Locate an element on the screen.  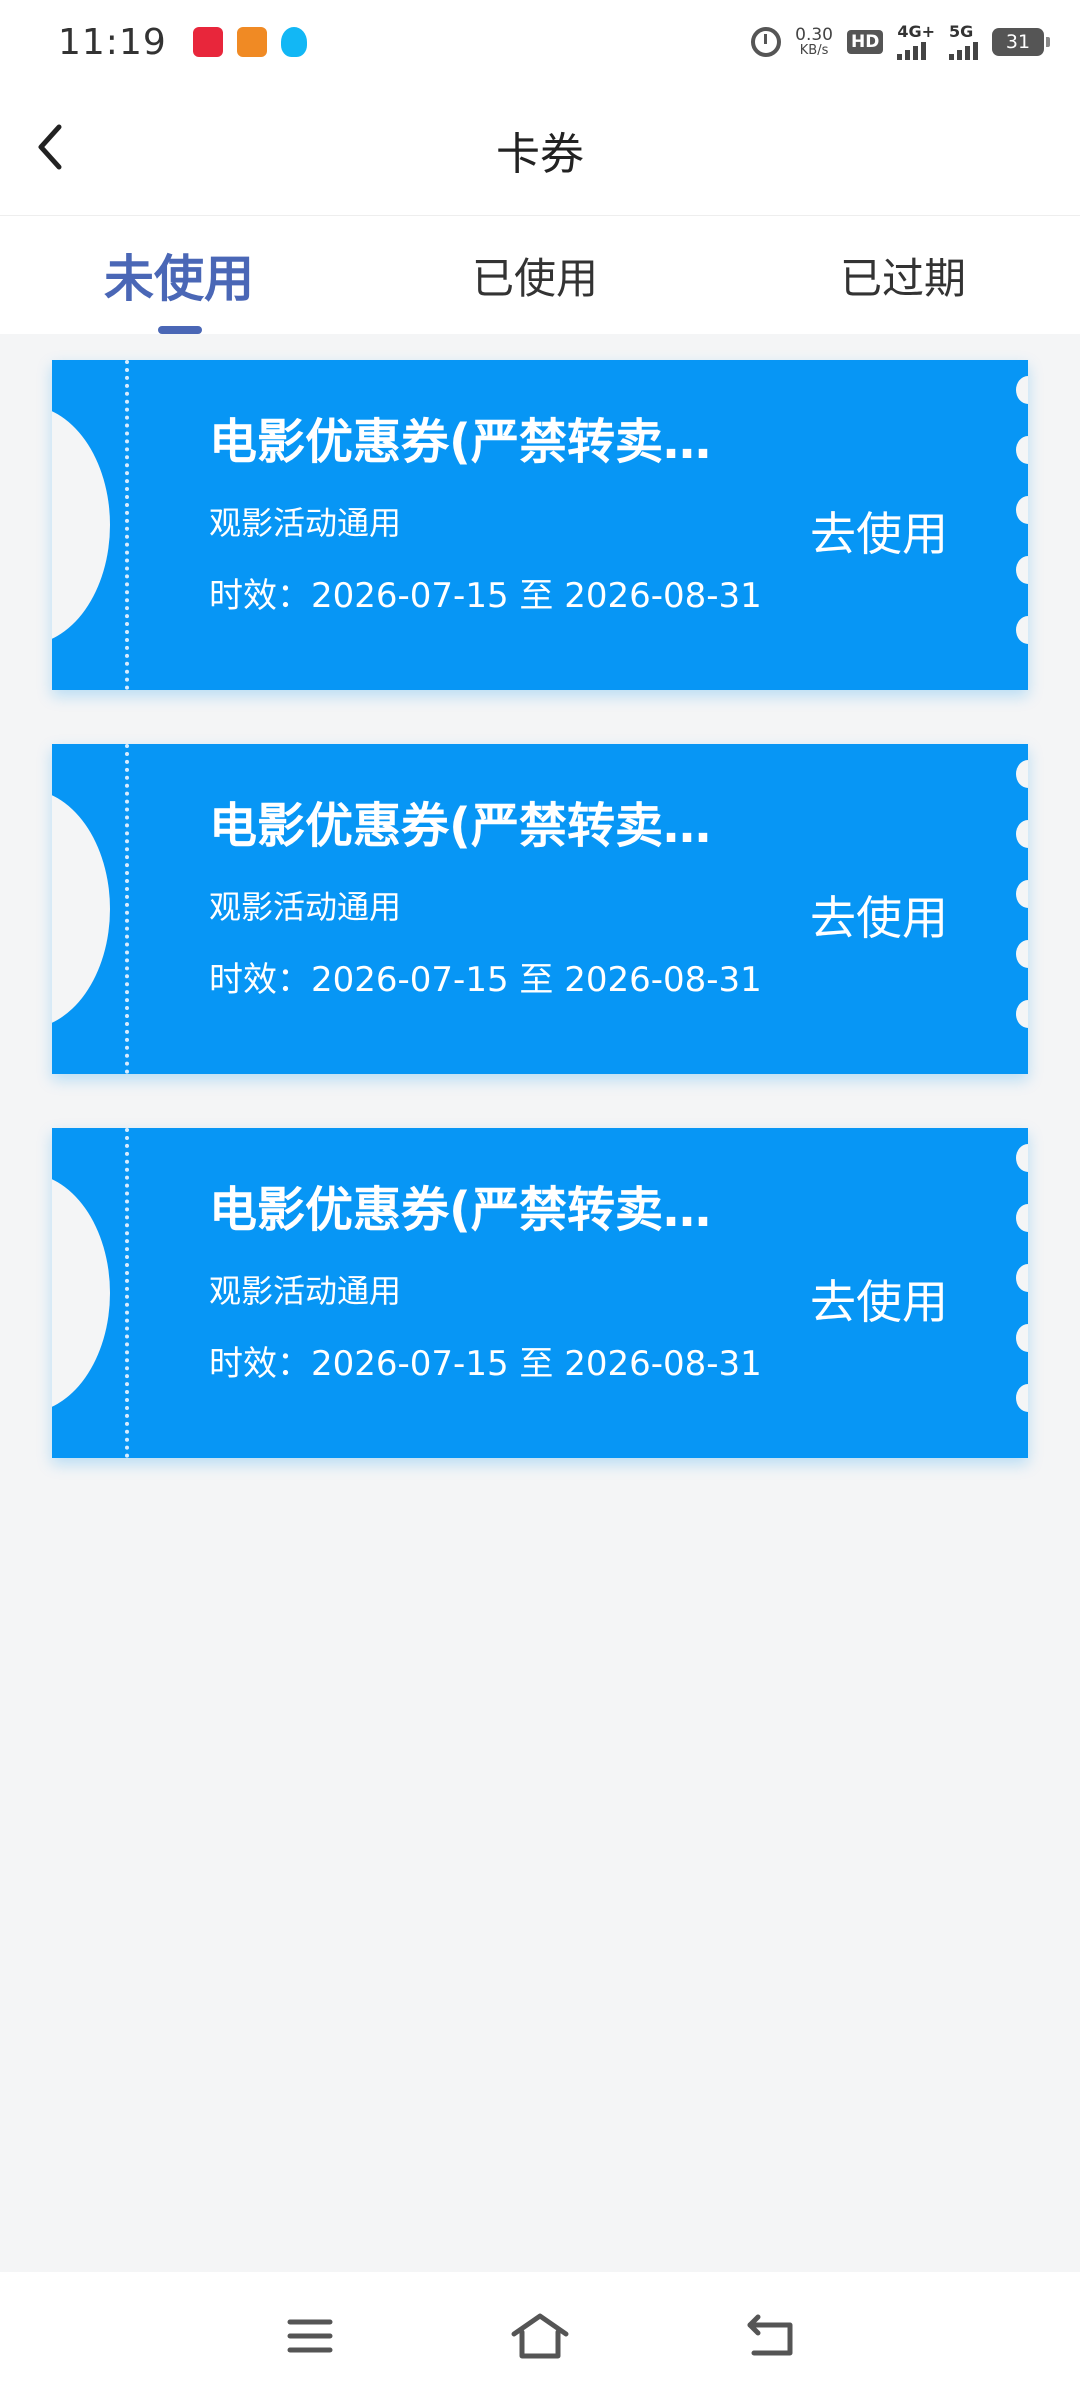
tab-used: 已使用 is located at coordinates (534, 275).